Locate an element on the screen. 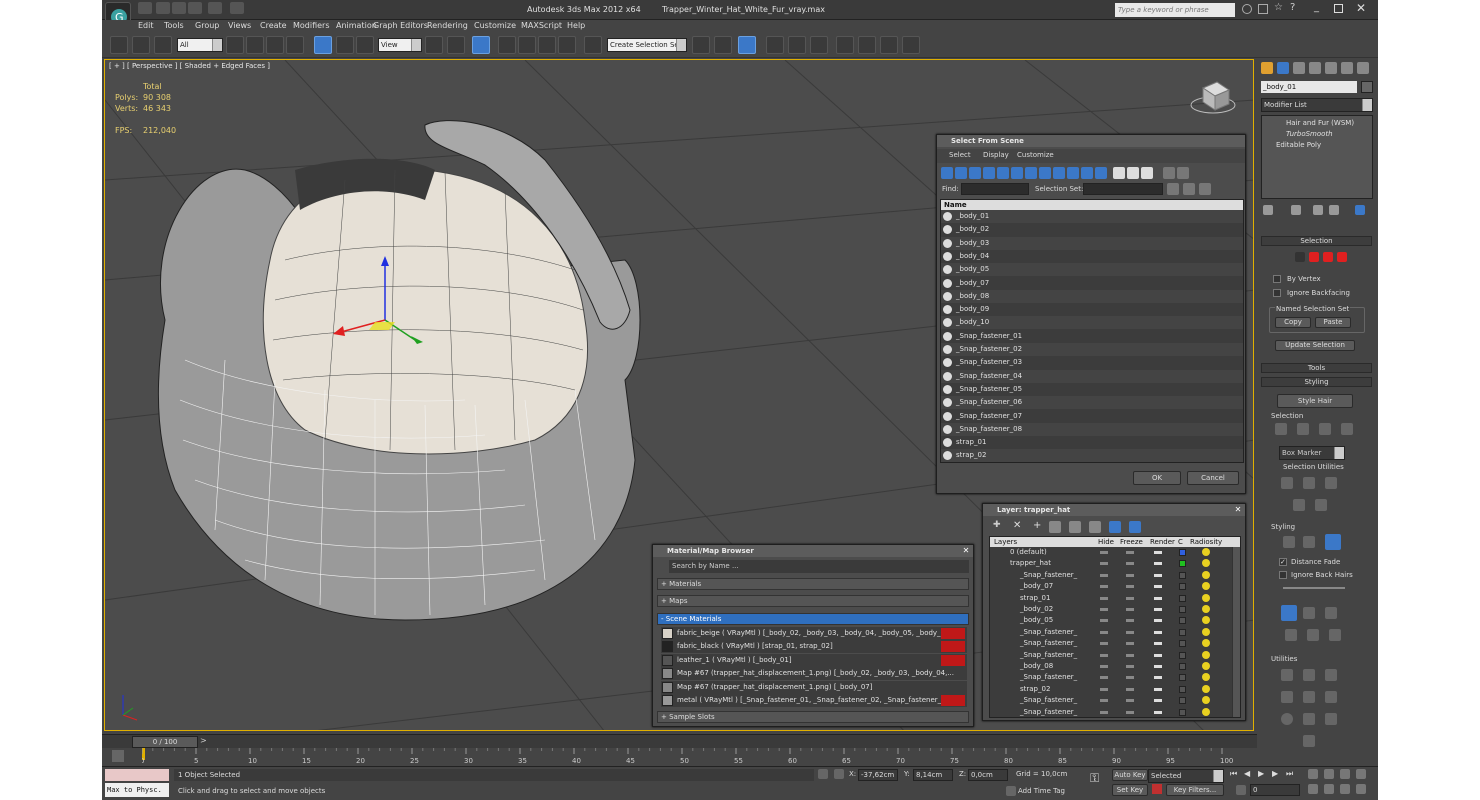  next-frame-icon: ▶ is located at coordinates (1275, 773).